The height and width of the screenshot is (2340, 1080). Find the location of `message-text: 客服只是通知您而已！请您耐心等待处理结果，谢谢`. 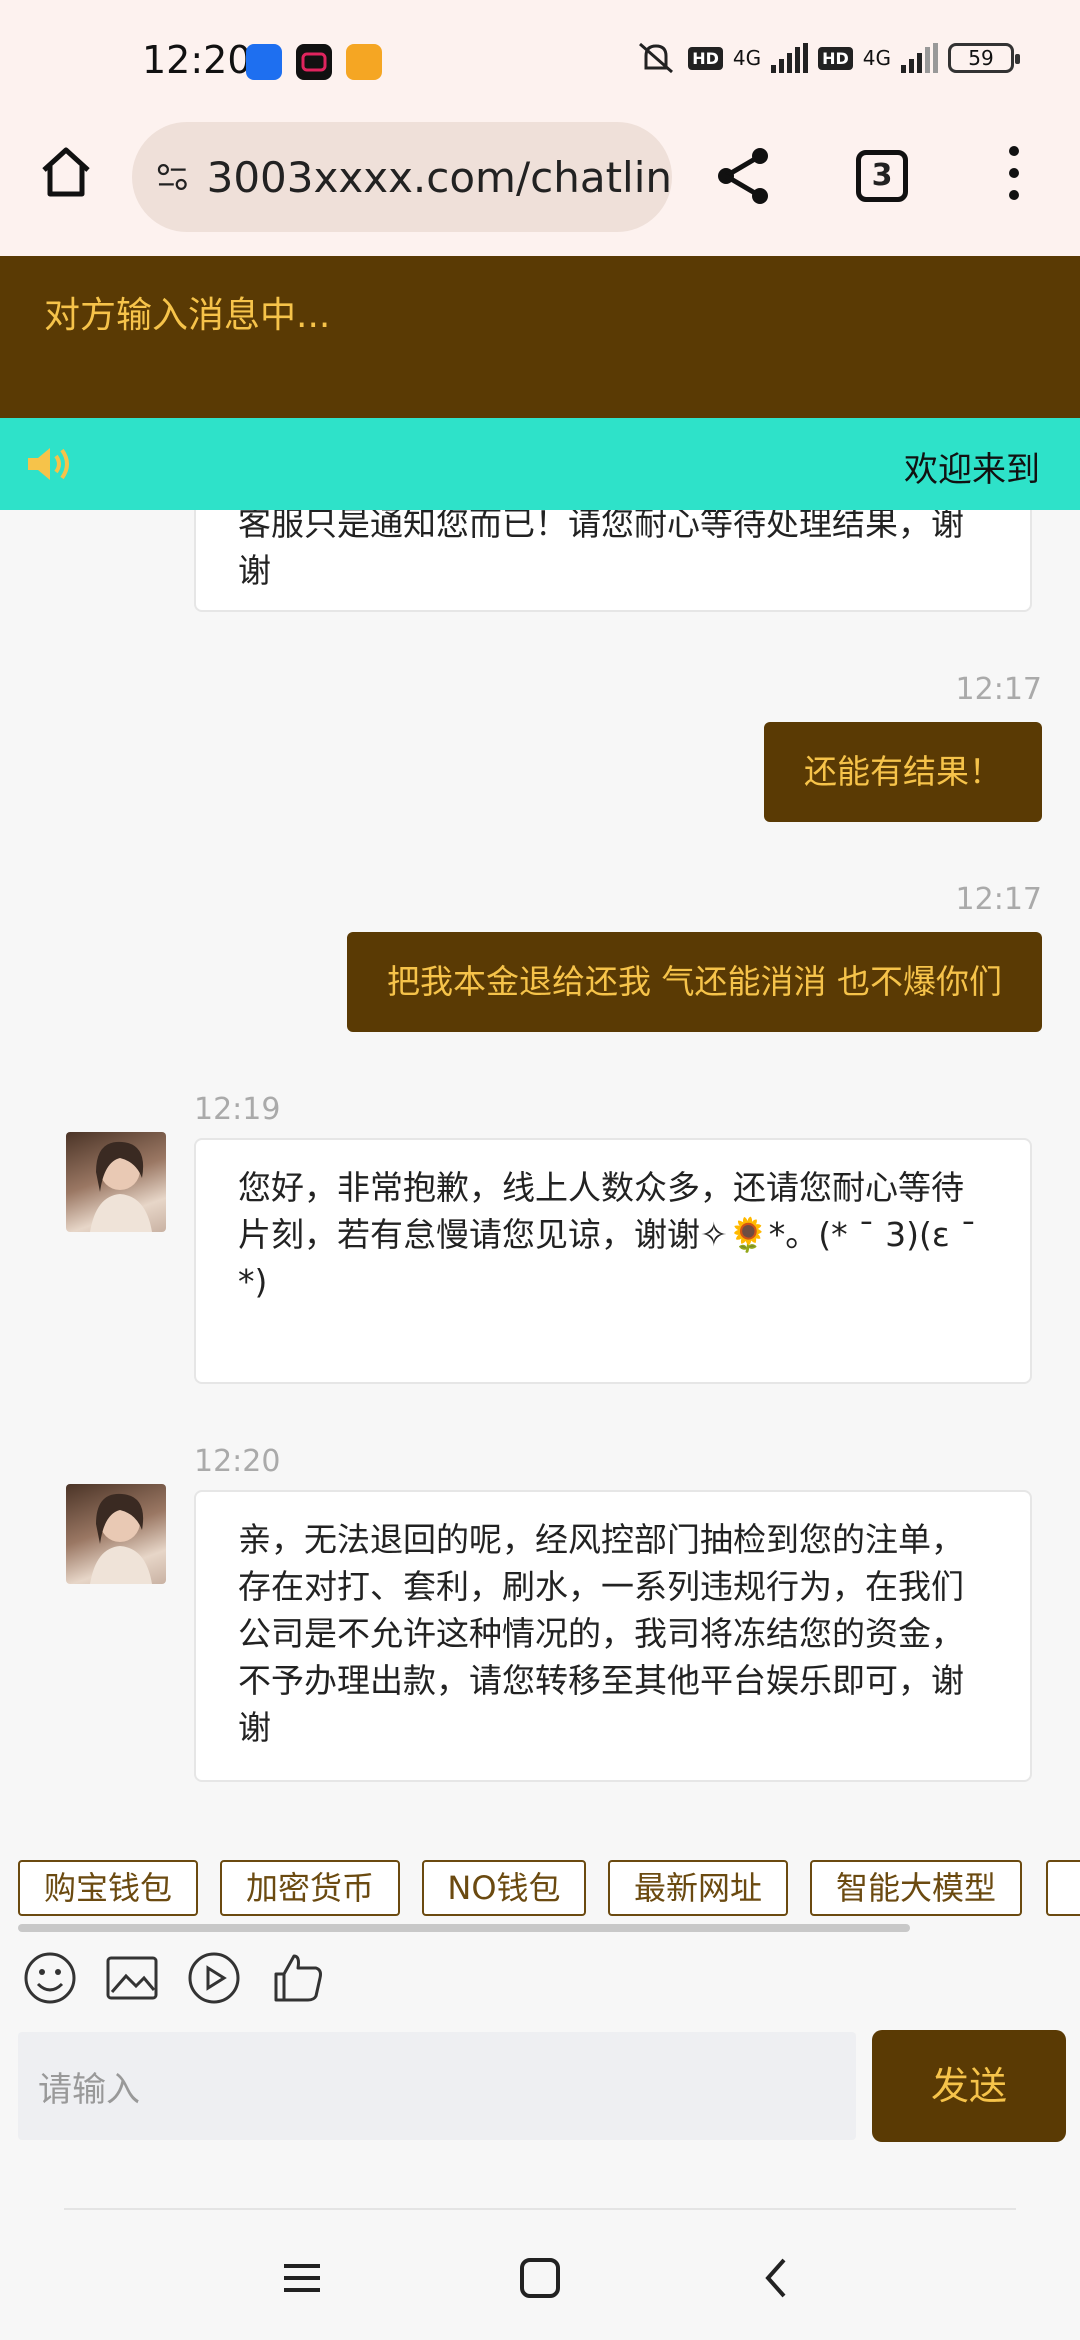

message-text: 客服只是通知您而已！请您耐心等待处理结果，谢谢 is located at coordinates (601, 550).